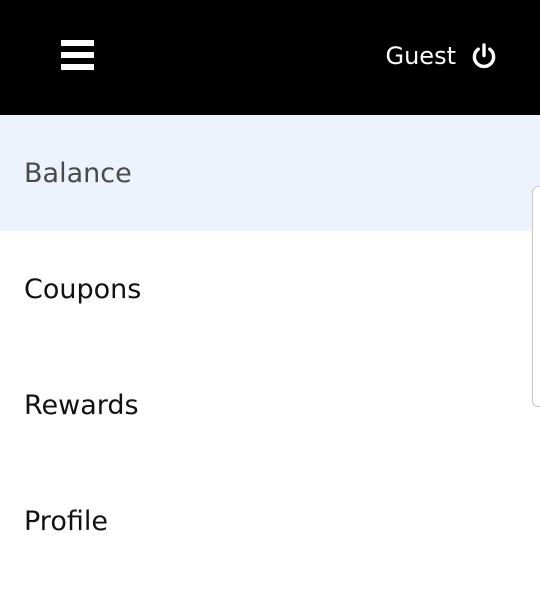  I want to click on logout-button, so click(484, 56).